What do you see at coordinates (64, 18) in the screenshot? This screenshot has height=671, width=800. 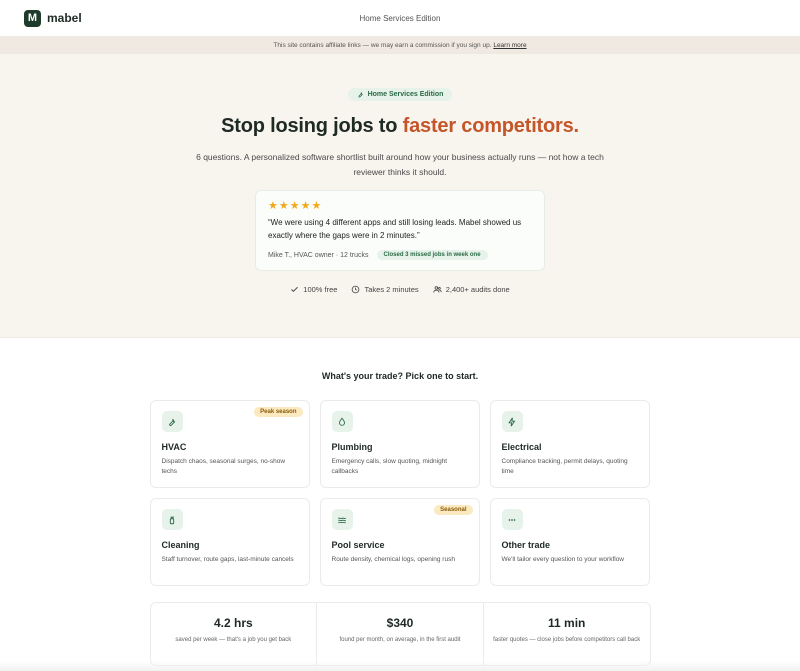 I see `logo-text: mabel` at bounding box center [64, 18].